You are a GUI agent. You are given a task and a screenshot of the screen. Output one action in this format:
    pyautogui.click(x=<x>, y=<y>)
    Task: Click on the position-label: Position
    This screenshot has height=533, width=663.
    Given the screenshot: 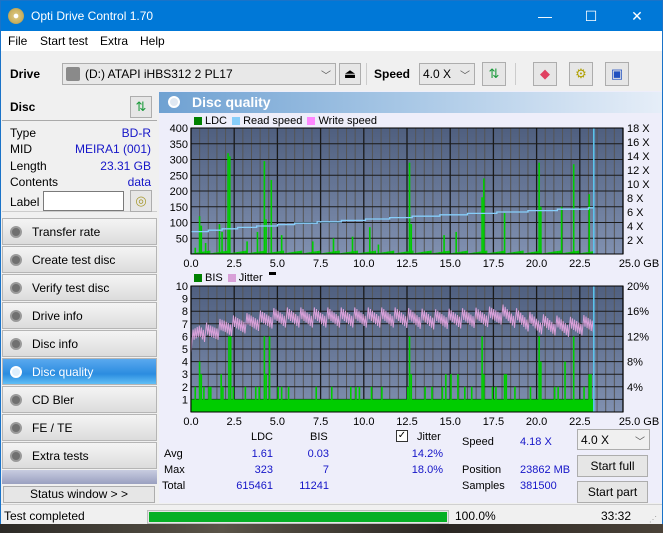 What is the action you would take?
    pyautogui.click(x=482, y=470)
    